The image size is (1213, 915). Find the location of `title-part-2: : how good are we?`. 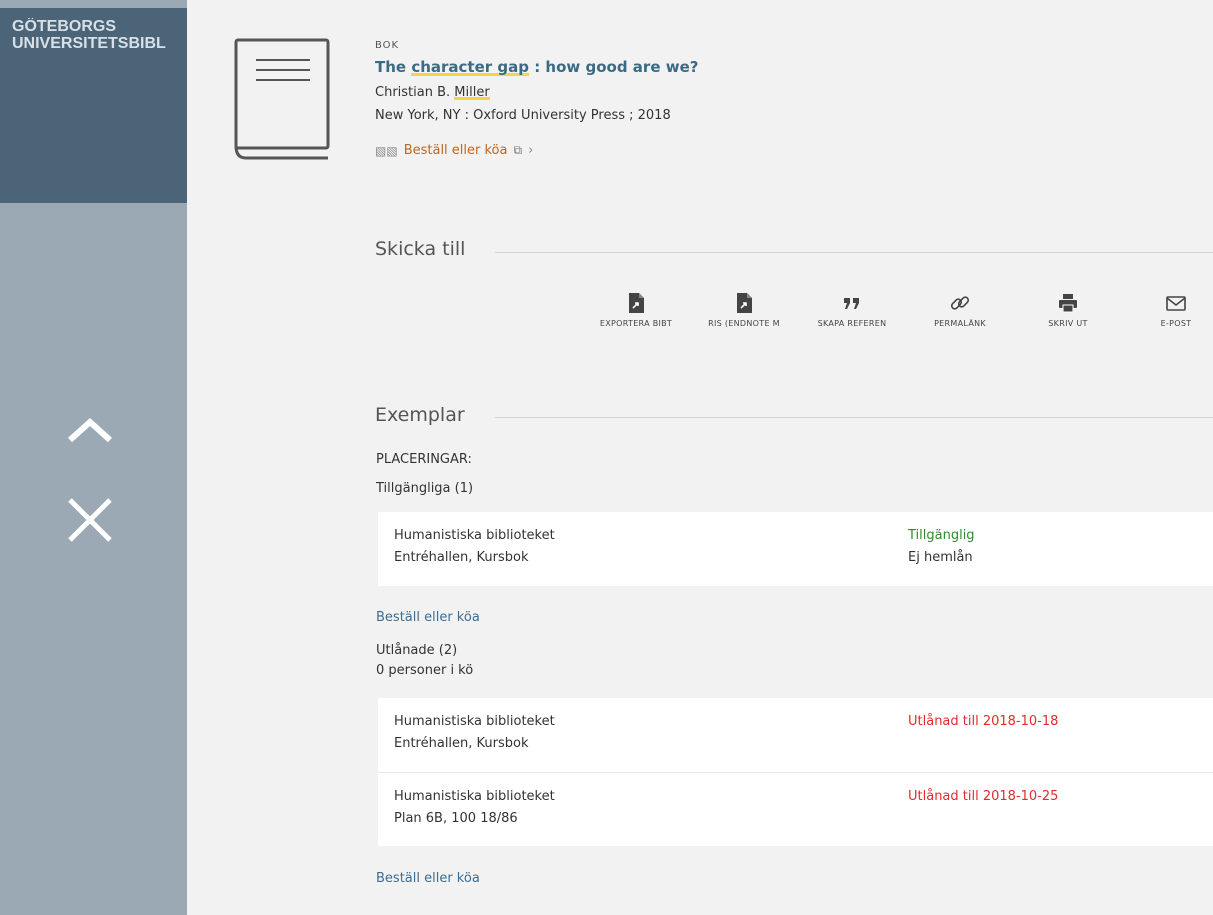

title-part-2: : how good are we? is located at coordinates (613, 67).